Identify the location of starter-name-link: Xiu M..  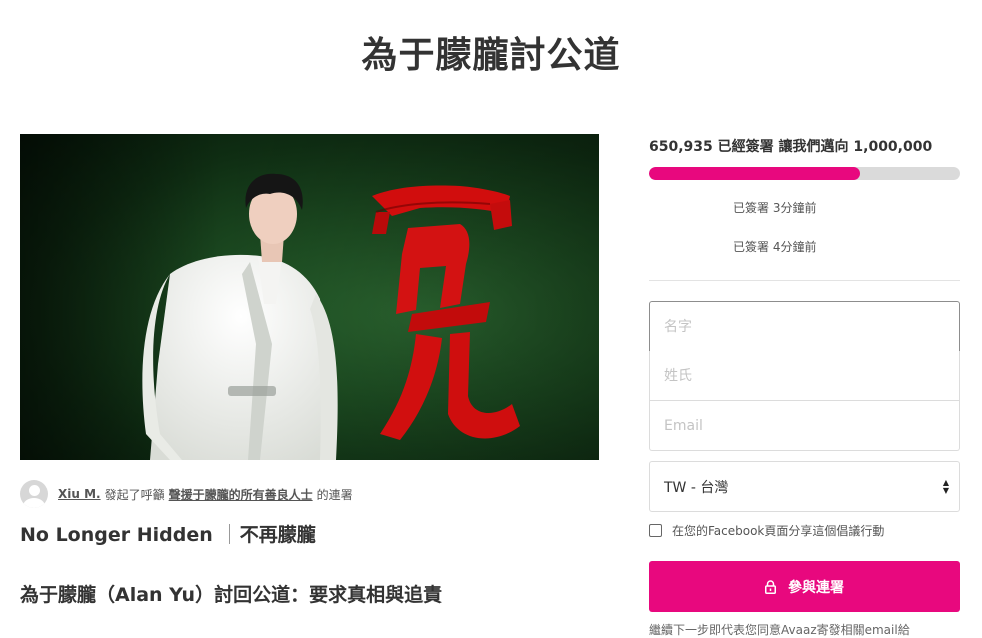
(79, 494).